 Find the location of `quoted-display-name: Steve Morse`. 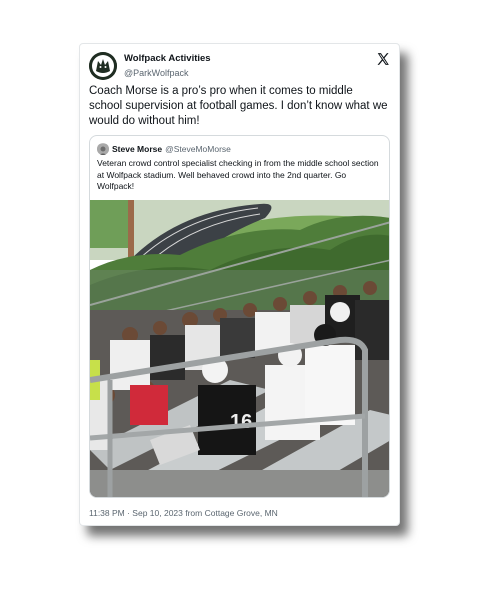

quoted-display-name: Steve Morse is located at coordinates (137, 149).